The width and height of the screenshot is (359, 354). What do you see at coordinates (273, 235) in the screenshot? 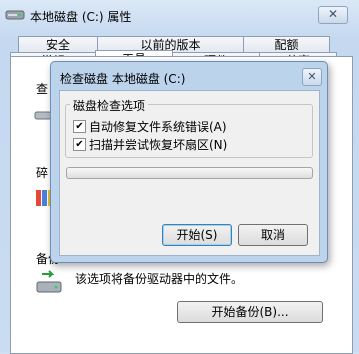
I see `cancel-button: 取消` at bounding box center [273, 235].